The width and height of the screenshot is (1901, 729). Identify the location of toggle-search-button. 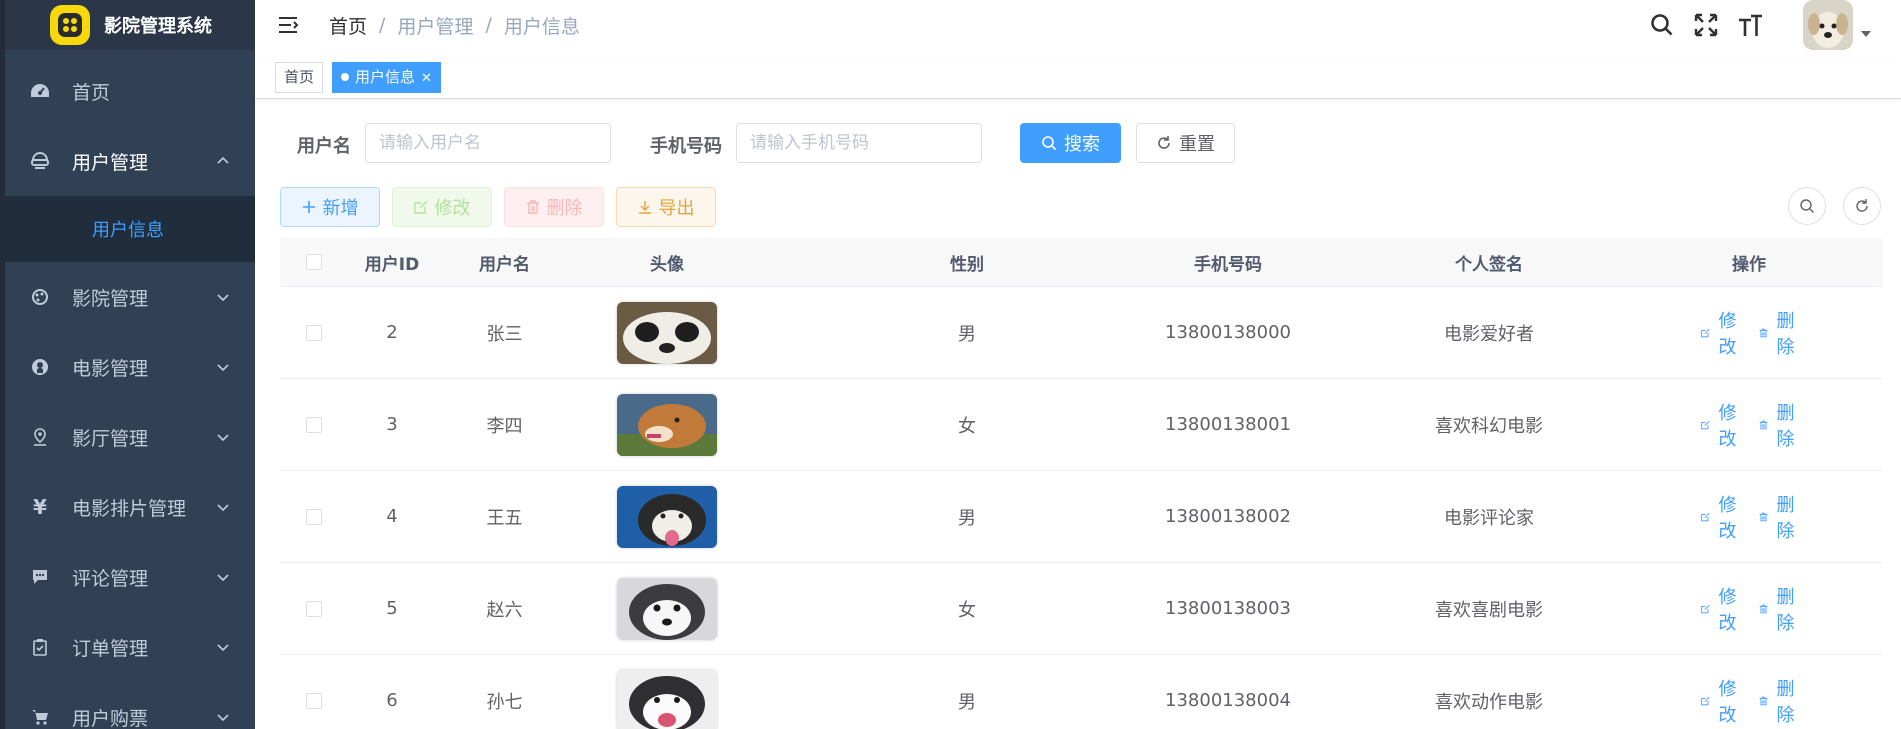
(1807, 206).